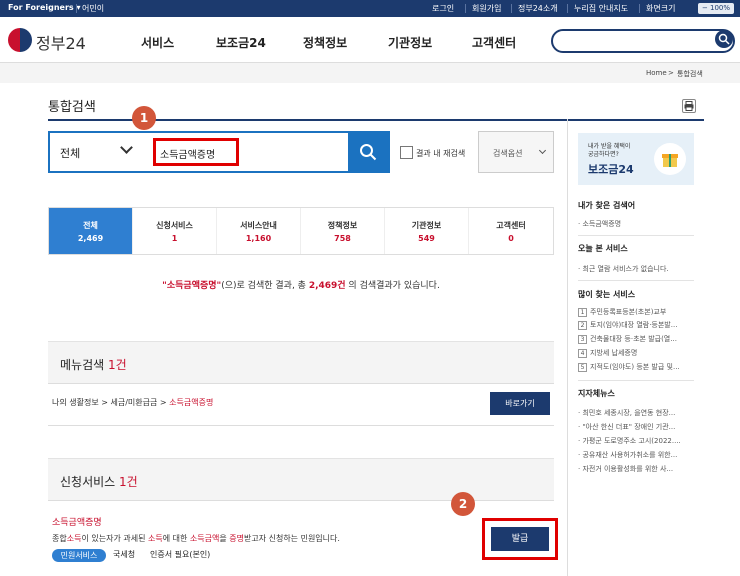 The image size is (740, 576). Describe the element at coordinates (174, 238) in the screenshot. I see `tab-count: 1` at that location.